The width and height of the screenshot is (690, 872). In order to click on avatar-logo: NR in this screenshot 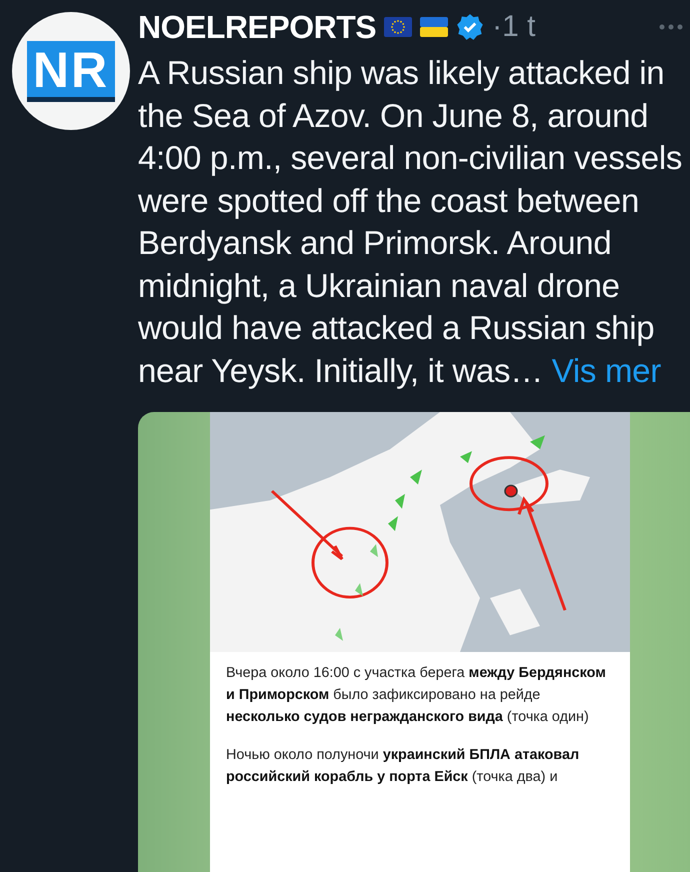, I will do `click(71, 71)`.